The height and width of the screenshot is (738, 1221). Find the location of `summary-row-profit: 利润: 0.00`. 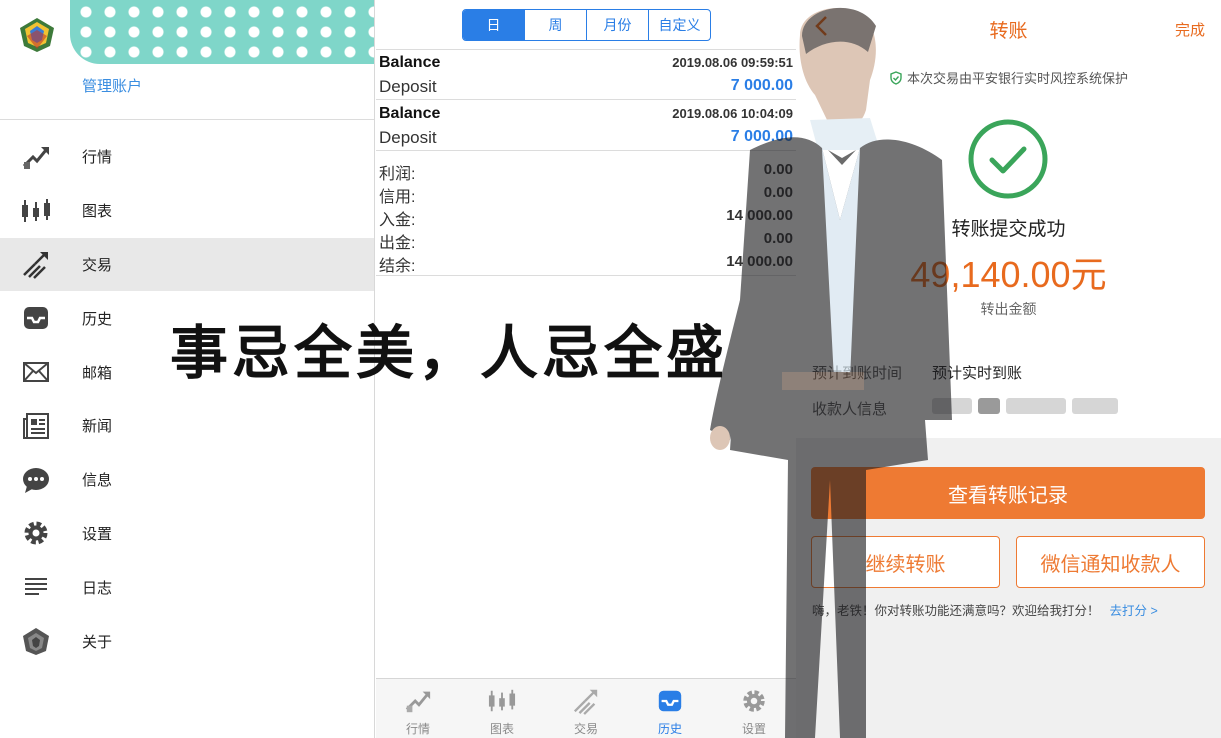

summary-row-profit: 利润: 0.00 is located at coordinates (586, 170).